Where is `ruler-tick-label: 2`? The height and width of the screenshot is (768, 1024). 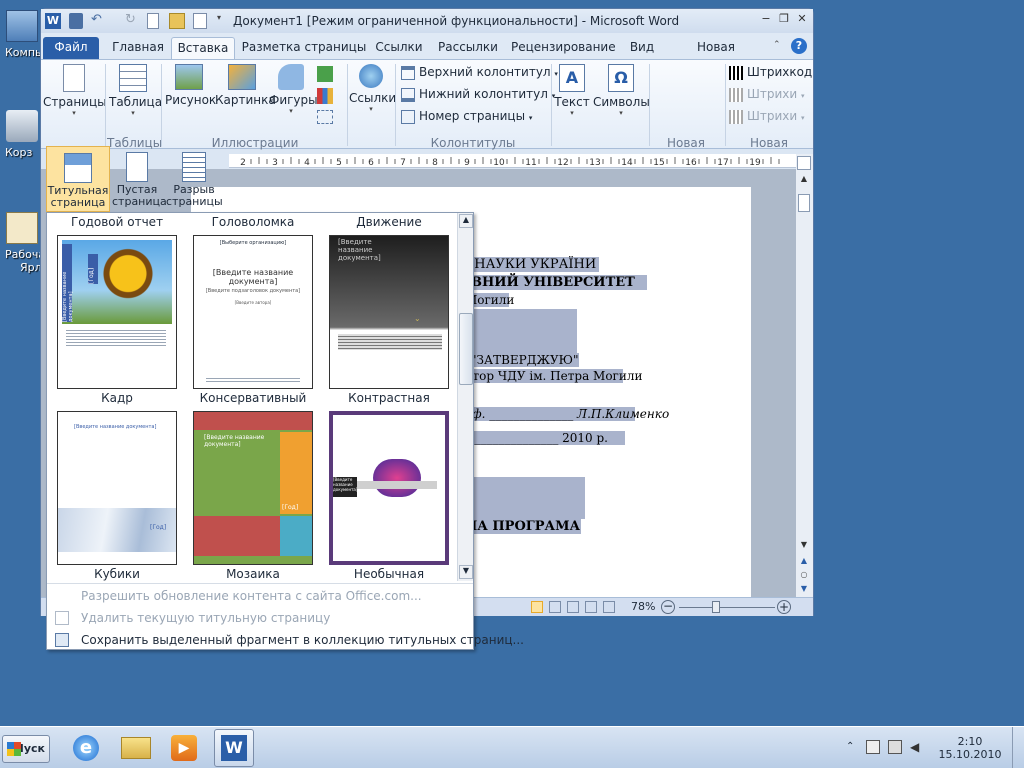 ruler-tick-label: 2 is located at coordinates (243, 163).